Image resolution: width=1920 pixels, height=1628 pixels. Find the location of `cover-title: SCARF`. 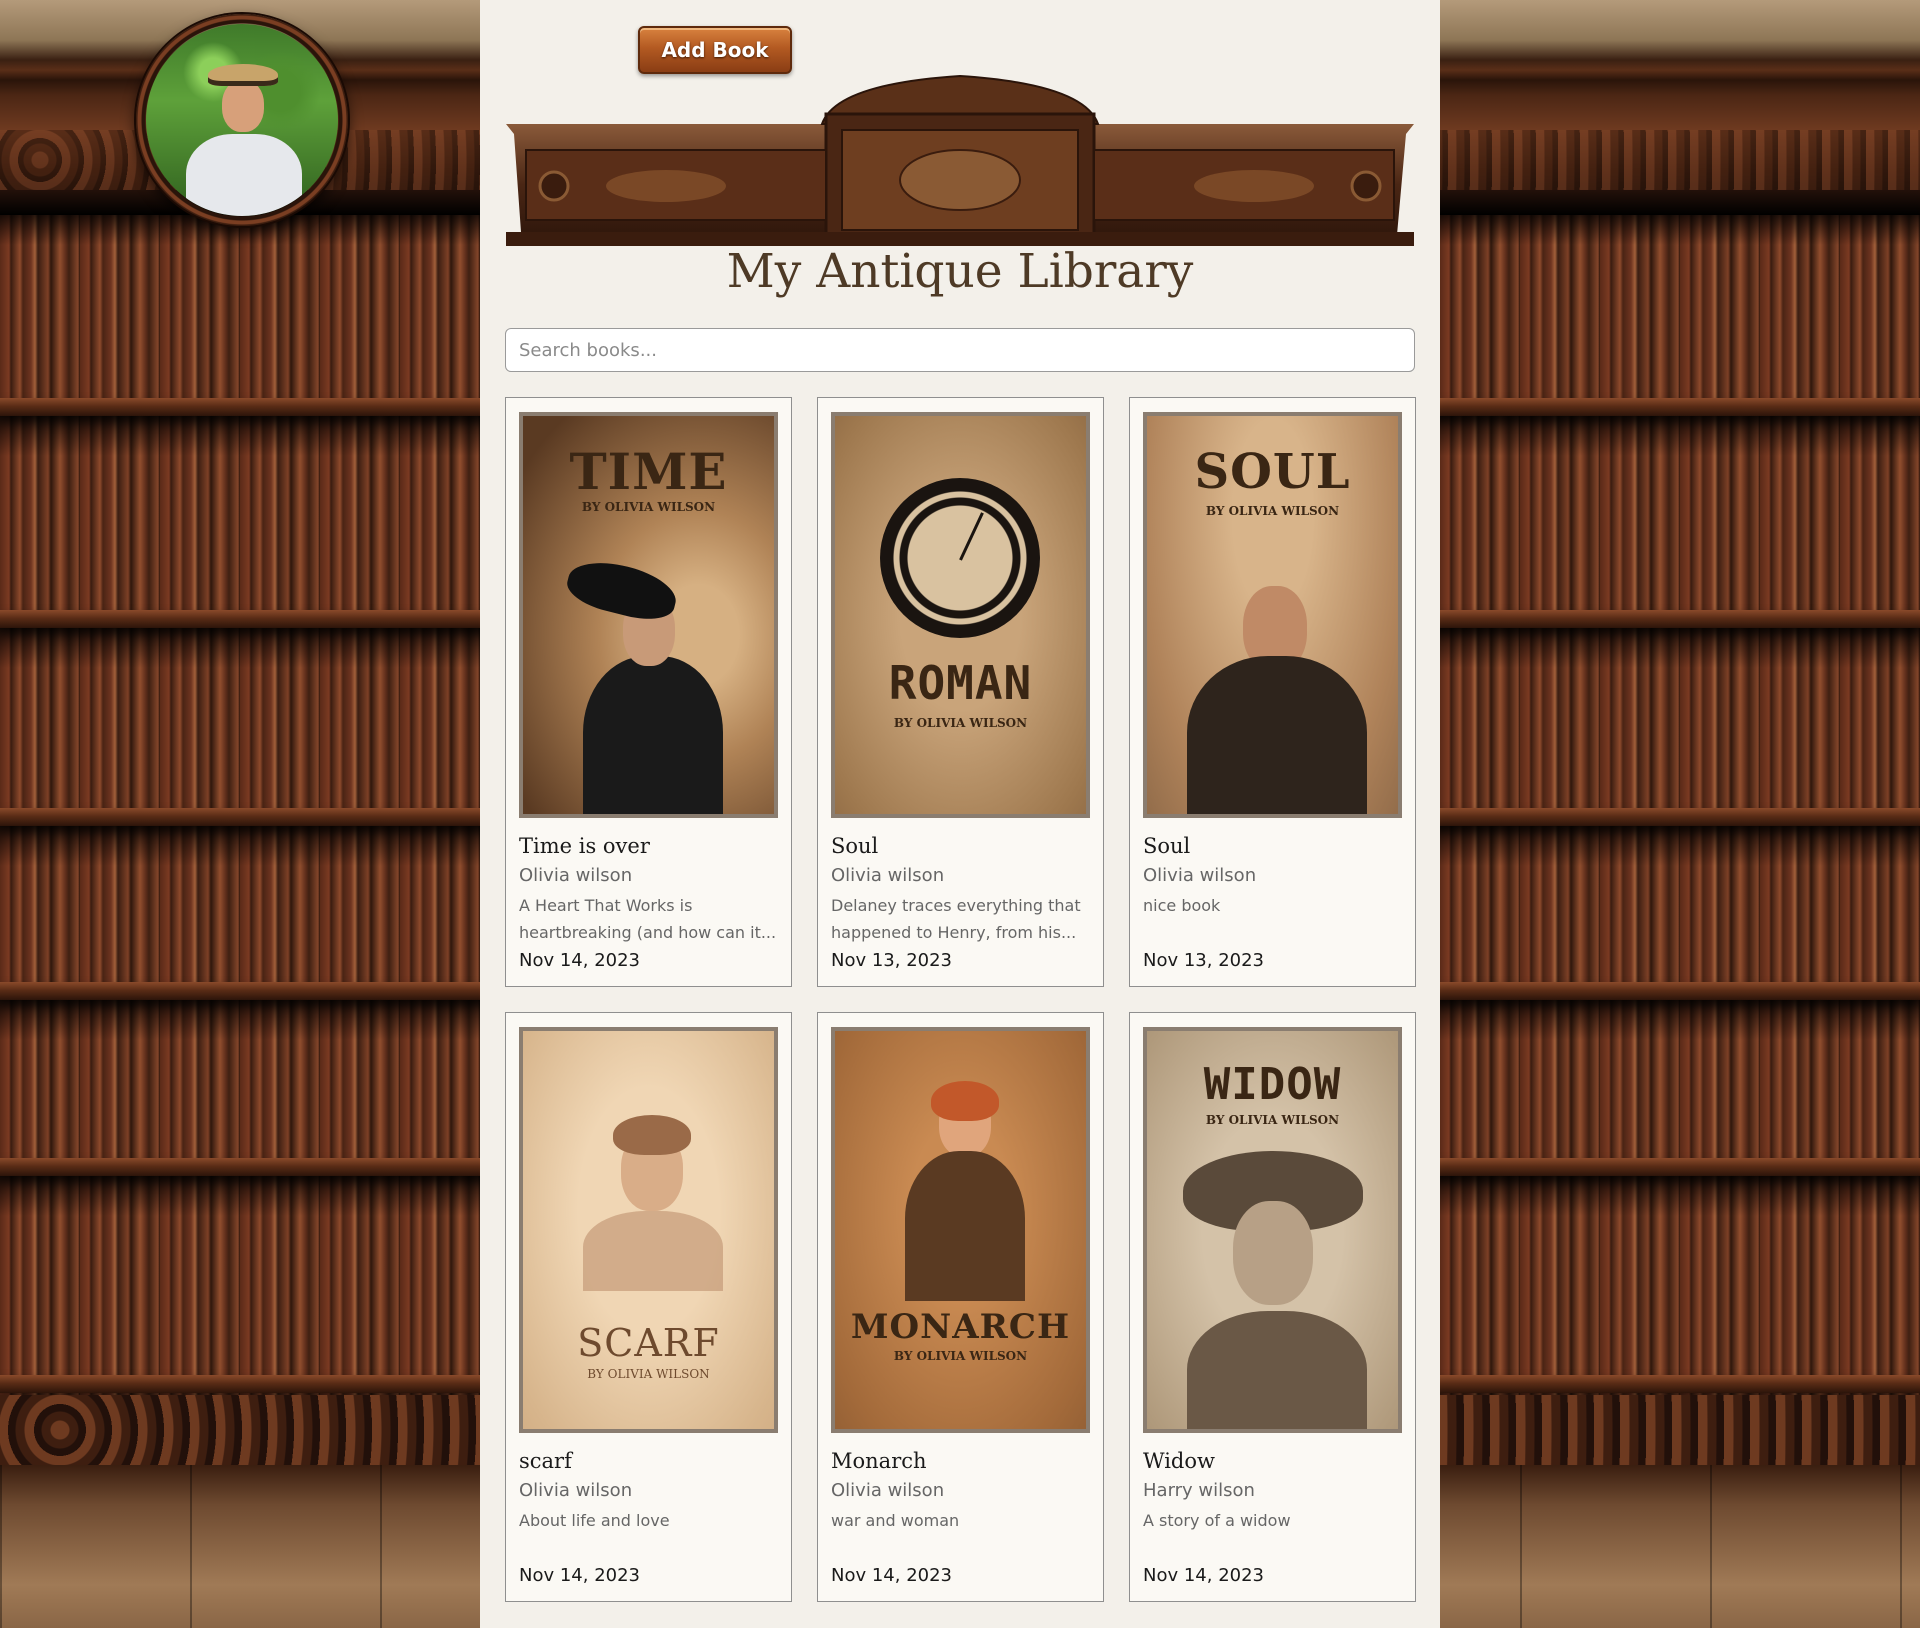

cover-title: SCARF is located at coordinates (648, 1343).